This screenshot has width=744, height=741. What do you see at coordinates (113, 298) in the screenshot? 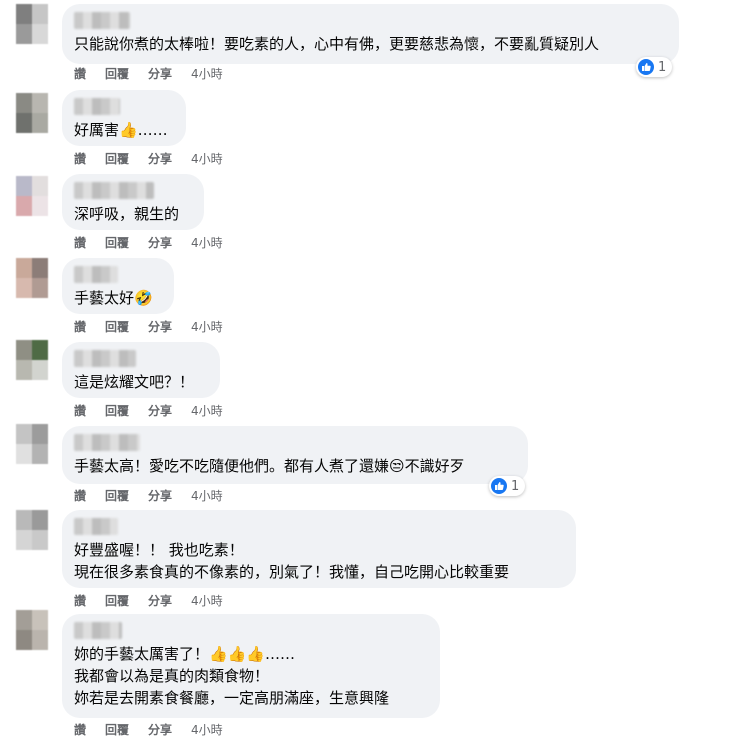
I see `comment-text: 手藝太好🤣` at bounding box center [113, 298].